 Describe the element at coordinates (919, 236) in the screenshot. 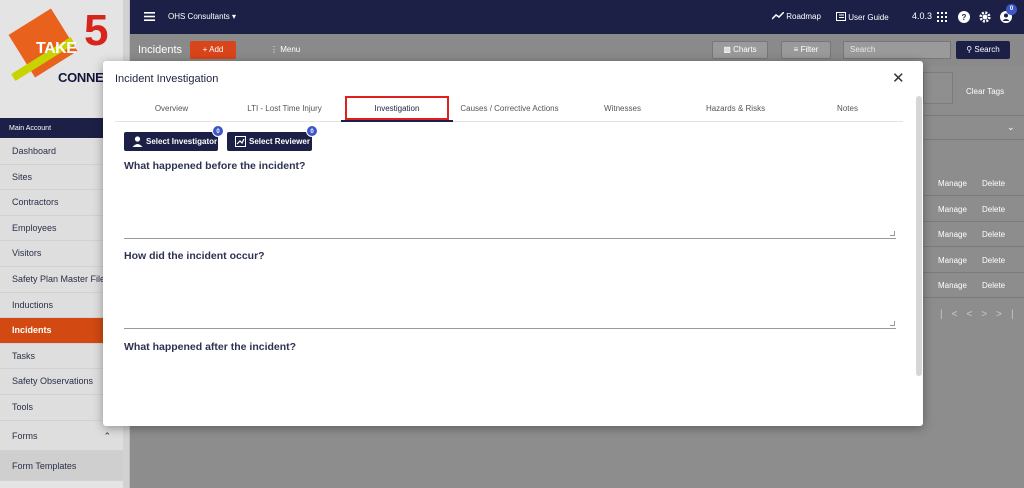

I see `modal-scrollbar` at that location.